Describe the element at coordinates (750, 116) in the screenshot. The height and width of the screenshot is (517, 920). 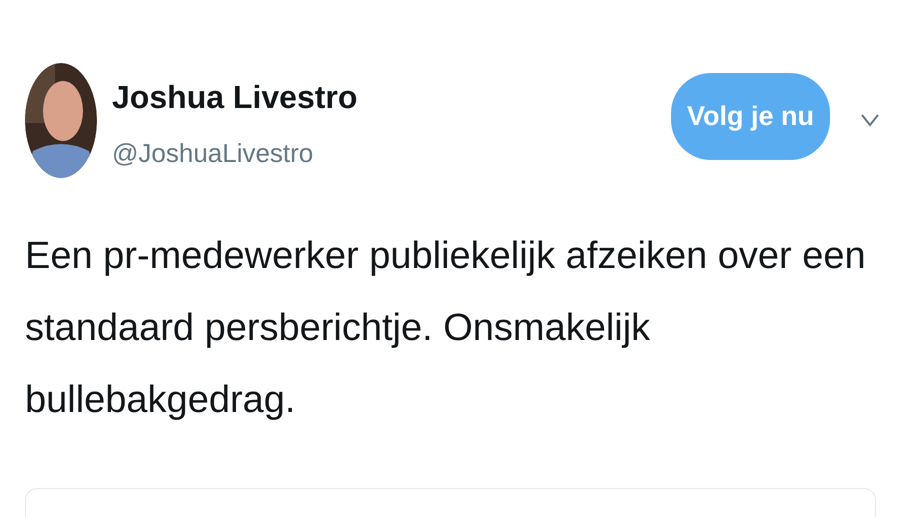
I see `follow-button: Volg je nu` at that location.